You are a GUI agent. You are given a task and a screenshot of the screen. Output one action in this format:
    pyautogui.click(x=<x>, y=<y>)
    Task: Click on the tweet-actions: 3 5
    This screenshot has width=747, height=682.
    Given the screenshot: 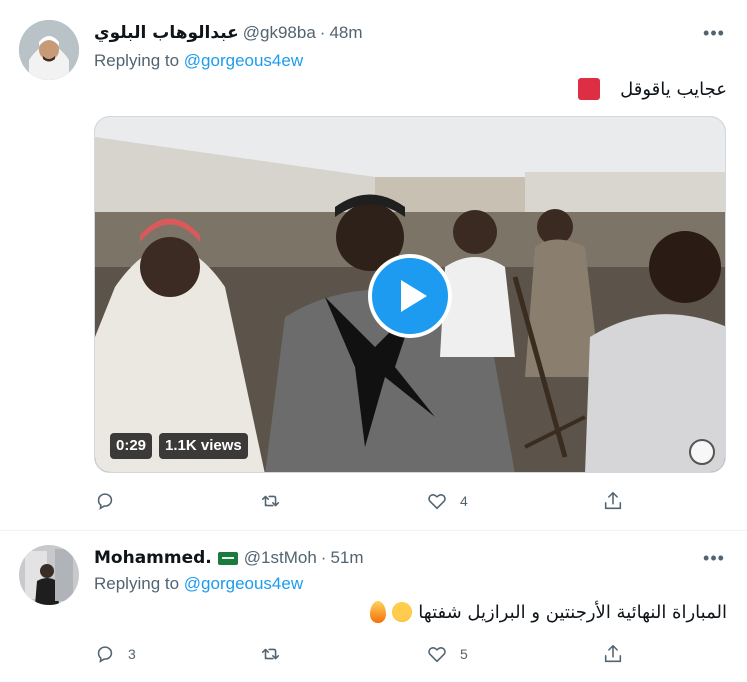 What is the action you would take?
    pyautogui.click(x=410, y=655)
    